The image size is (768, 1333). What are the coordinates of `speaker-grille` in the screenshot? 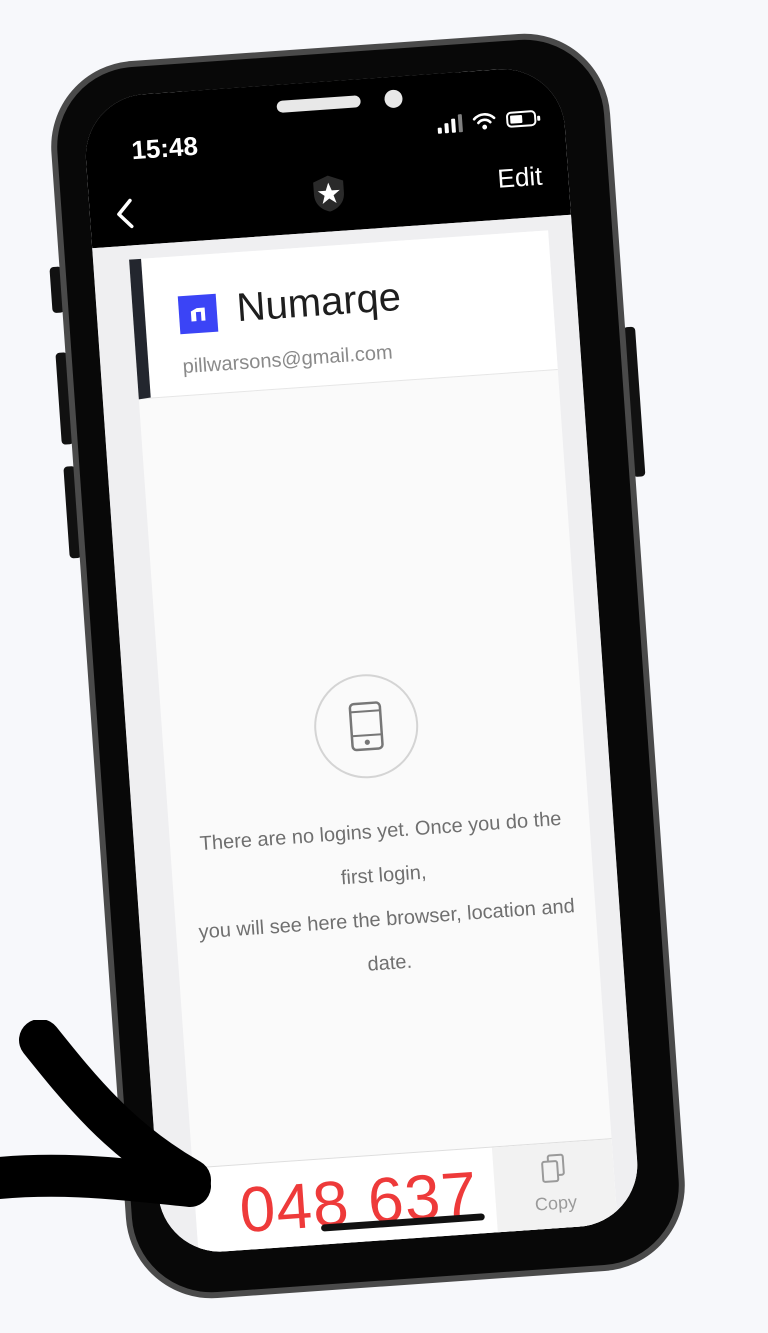 It's located at (318, 104).